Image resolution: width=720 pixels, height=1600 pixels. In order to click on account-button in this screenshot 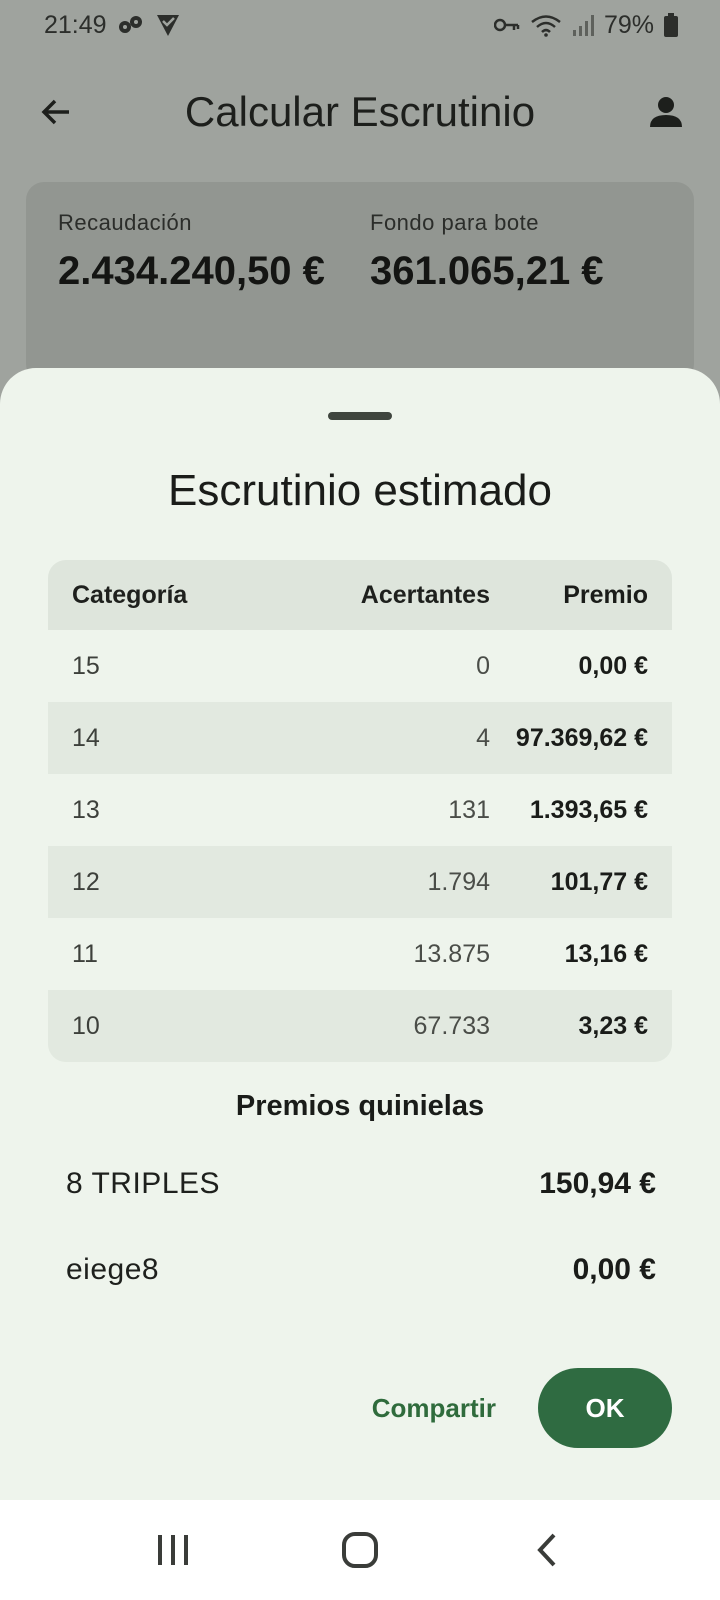, I will do `click(666, 112)`.